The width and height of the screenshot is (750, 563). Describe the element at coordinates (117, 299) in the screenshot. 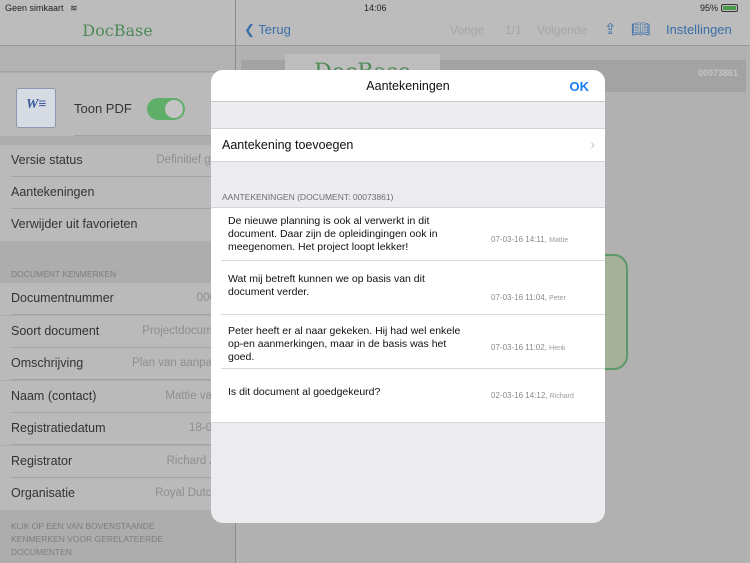

I see `field-row: Documentnummer000738` at that location.